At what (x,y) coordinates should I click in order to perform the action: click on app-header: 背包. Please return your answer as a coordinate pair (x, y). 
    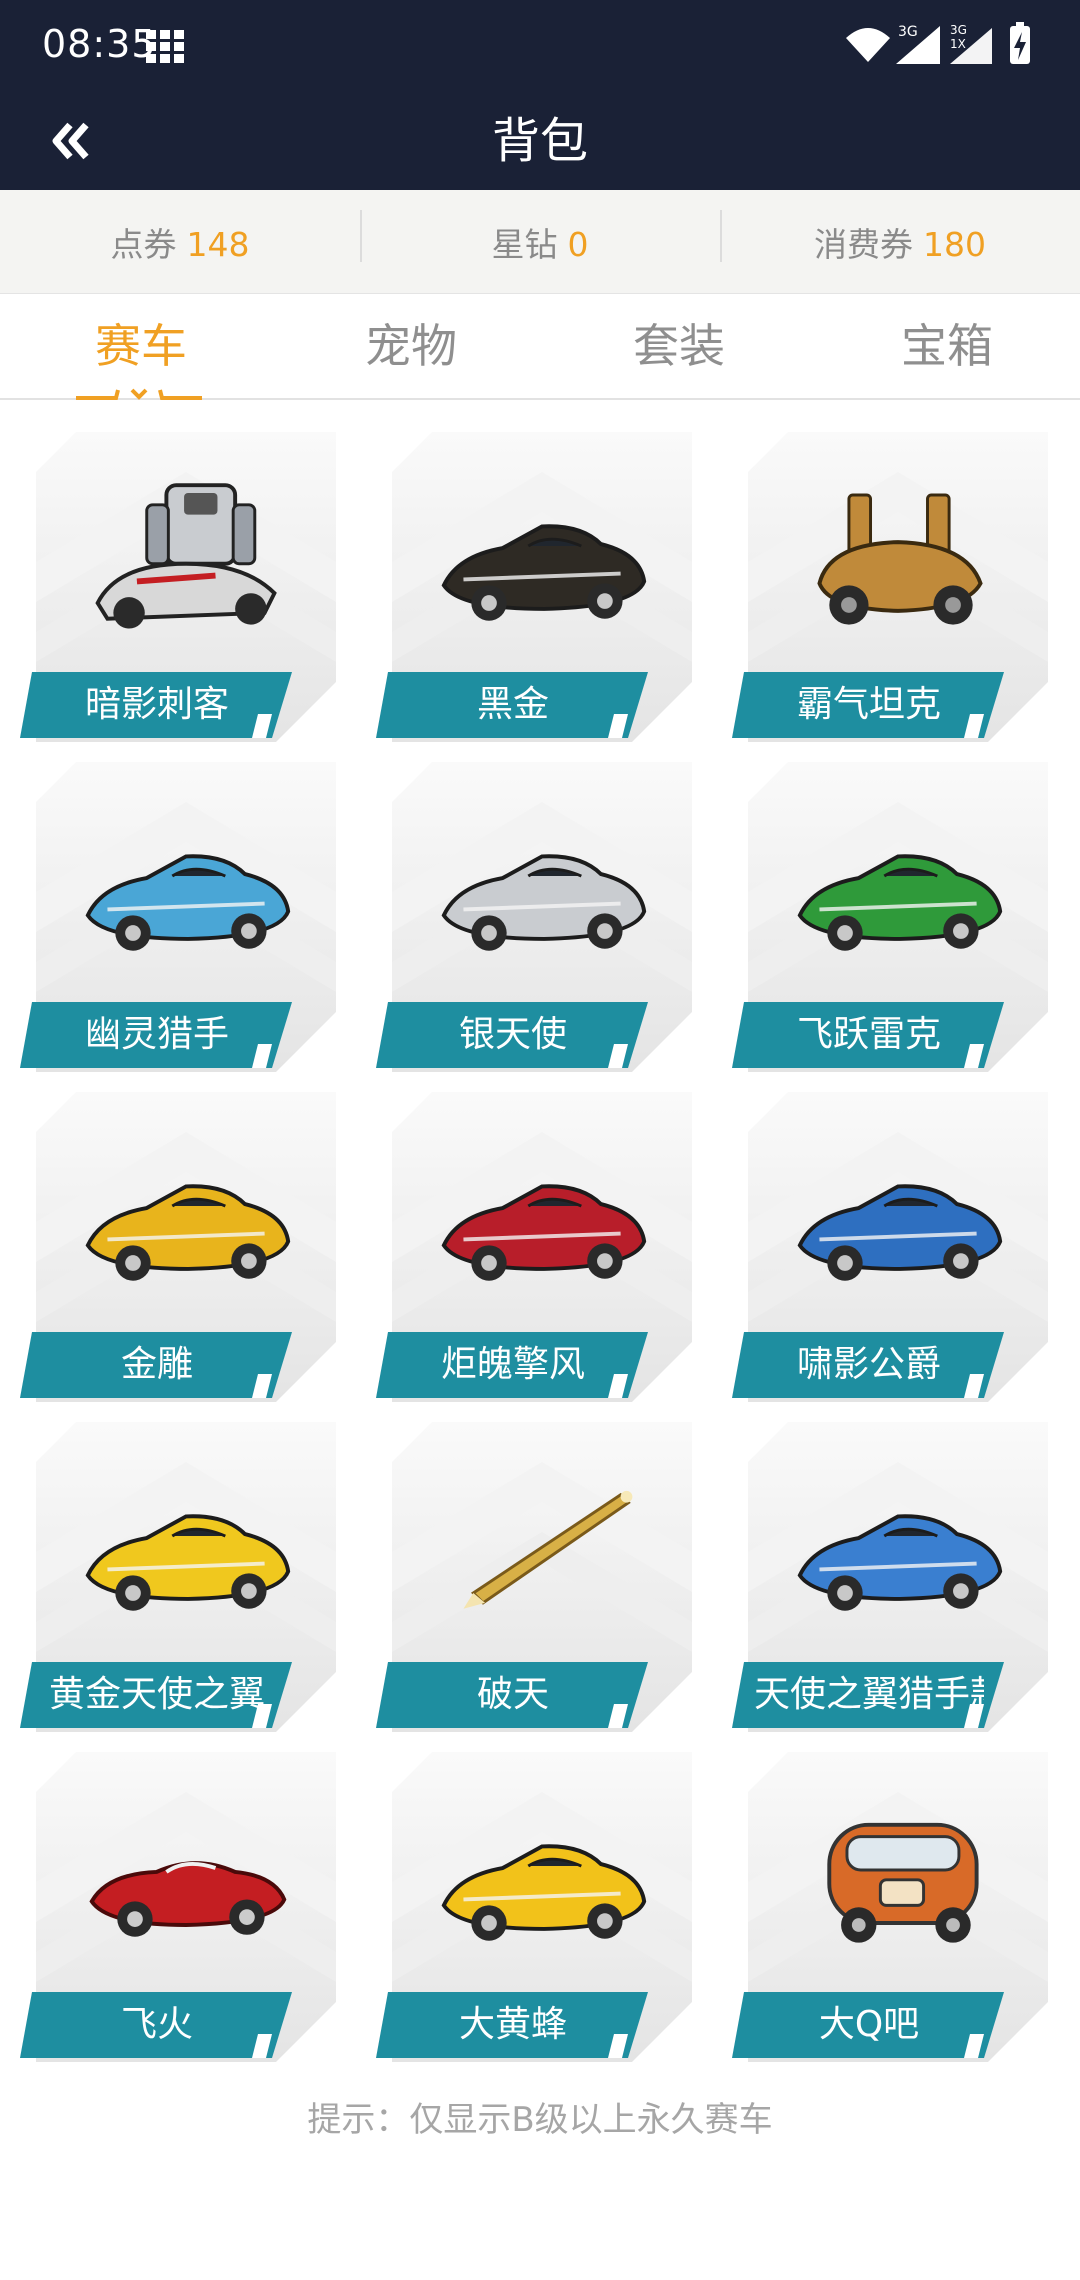
    Looking at the image, I should click on (540, 141).